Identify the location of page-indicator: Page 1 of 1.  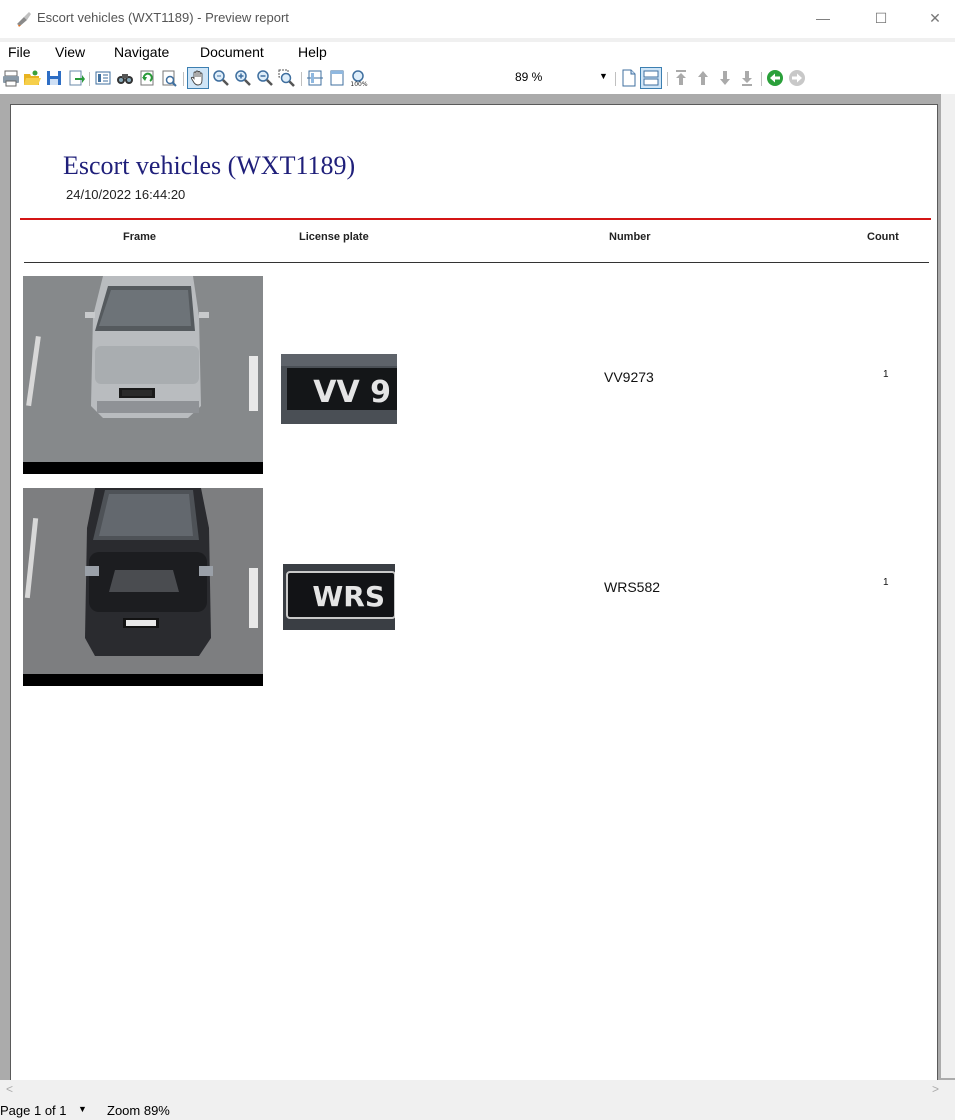
(33, 1110).